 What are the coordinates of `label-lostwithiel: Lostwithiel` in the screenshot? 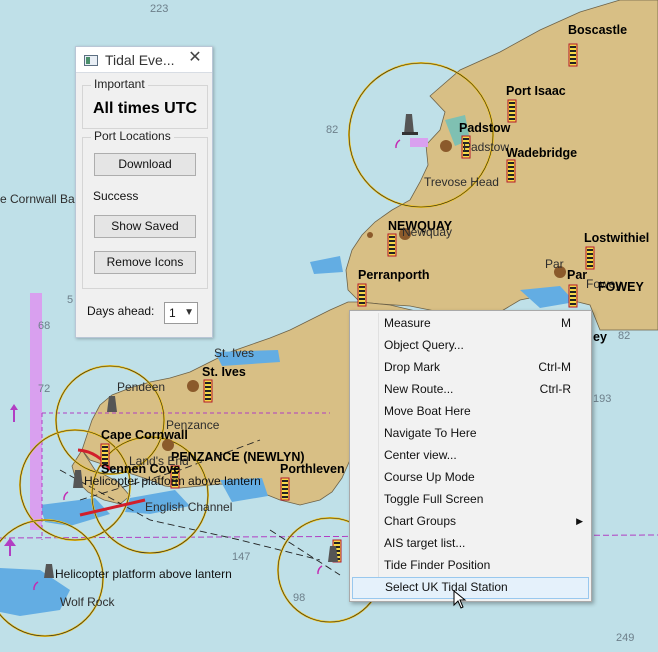 It's located at (617, 238).